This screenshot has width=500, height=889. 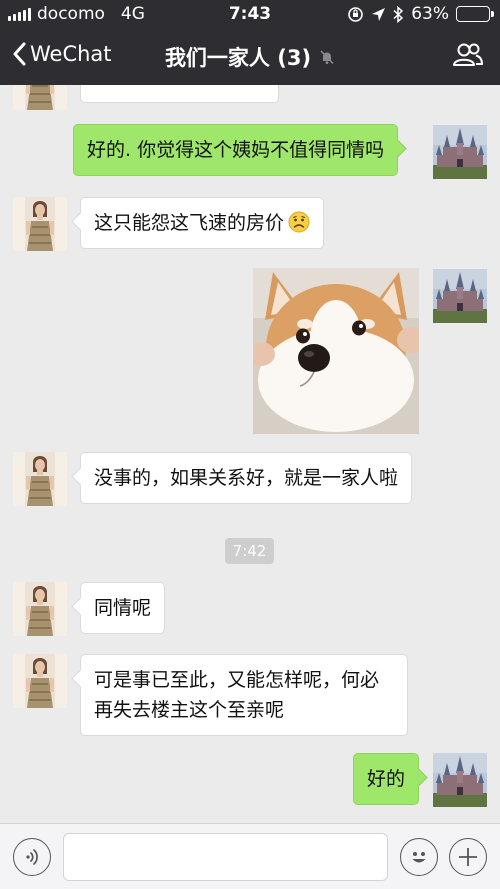 I want to click on more-button, so click(x=468, y=857).